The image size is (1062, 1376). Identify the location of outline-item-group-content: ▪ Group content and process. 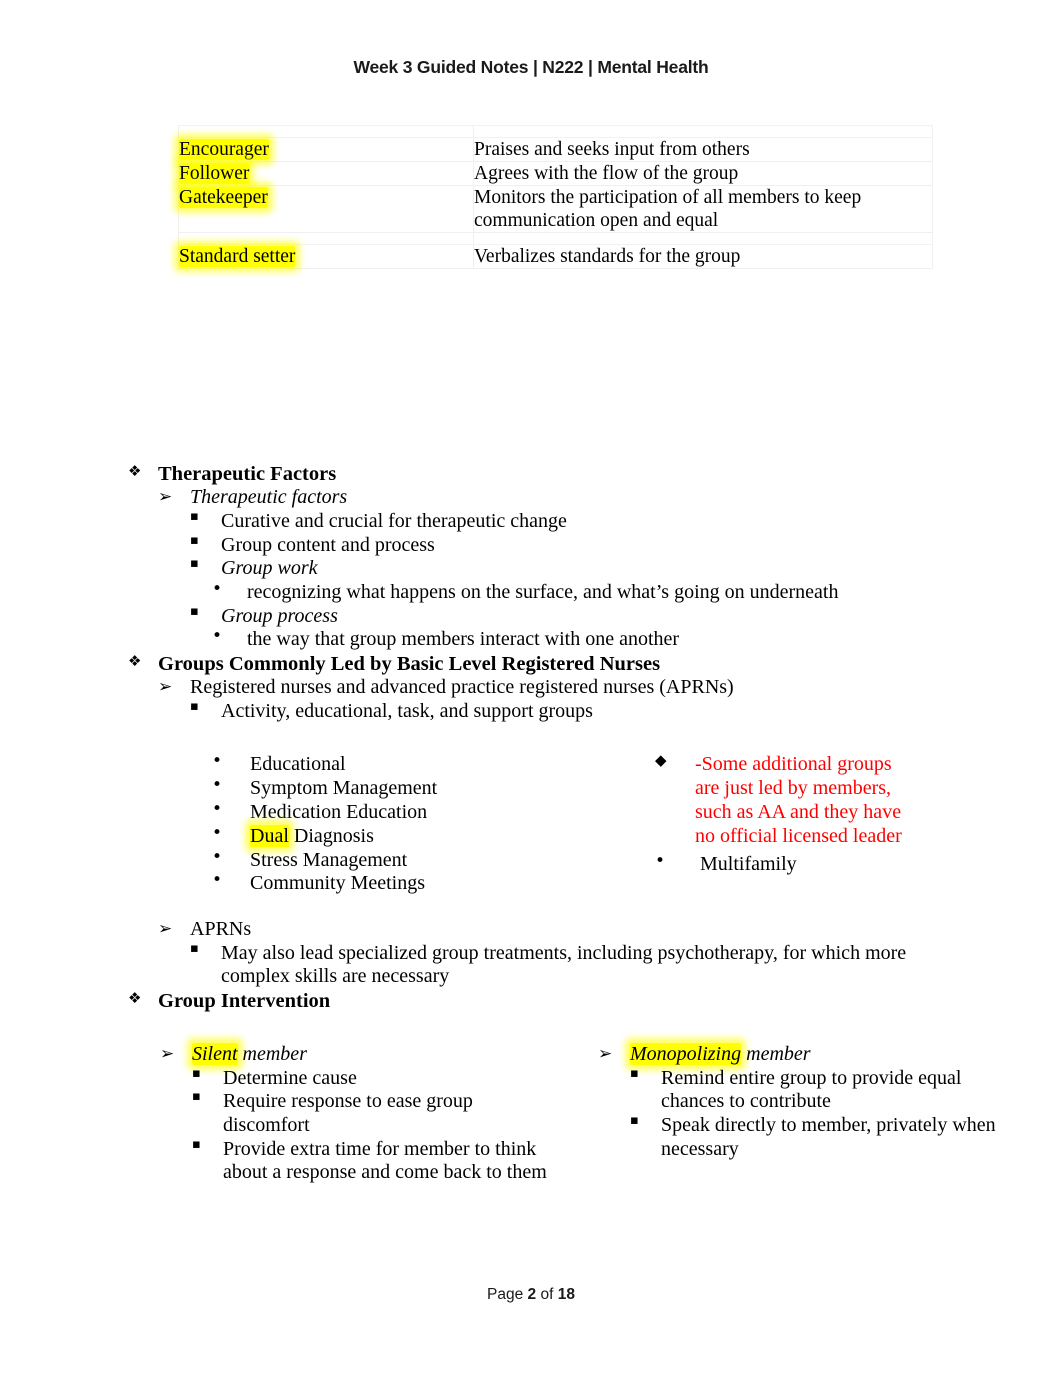
(626, 545).